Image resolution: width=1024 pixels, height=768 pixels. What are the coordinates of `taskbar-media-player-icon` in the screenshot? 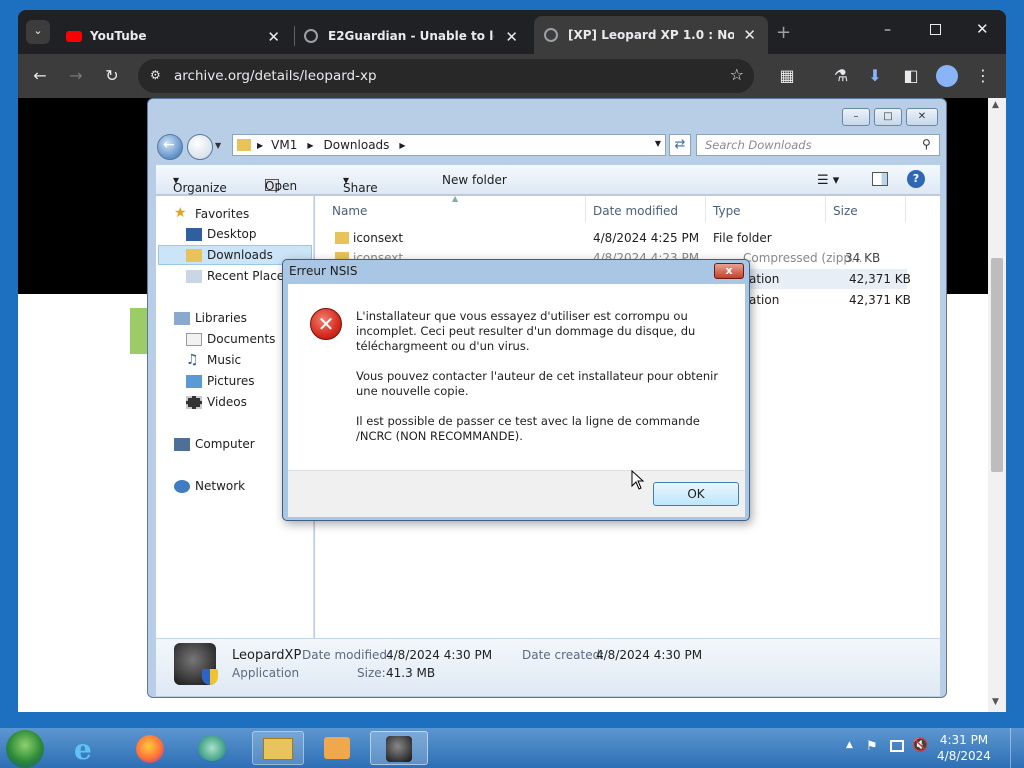 It's located at (212, 748).